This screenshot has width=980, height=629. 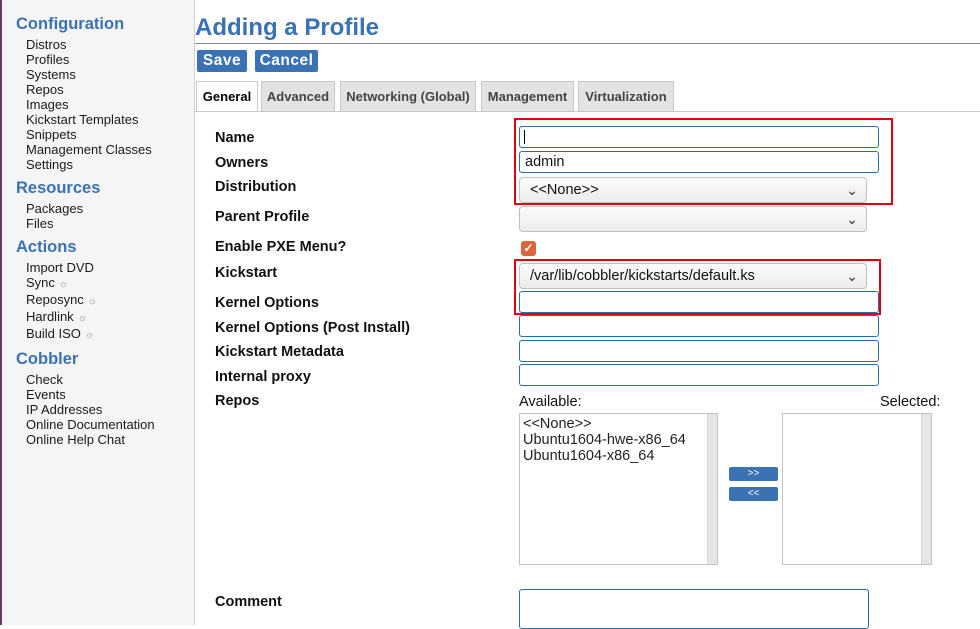 What do you see at coordinates (242, 163) in the screenshot?
I see `owners-label: Owners` at bounding box center [242, 163].